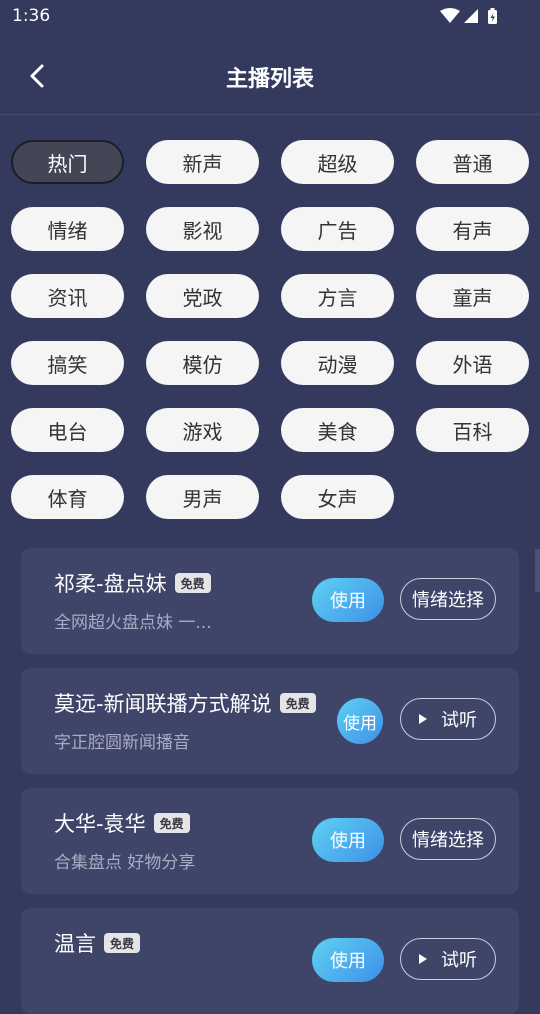  Describe the element at coordinates (472, 162) in the screenshot. I see `category-chip: 普通` at that location.